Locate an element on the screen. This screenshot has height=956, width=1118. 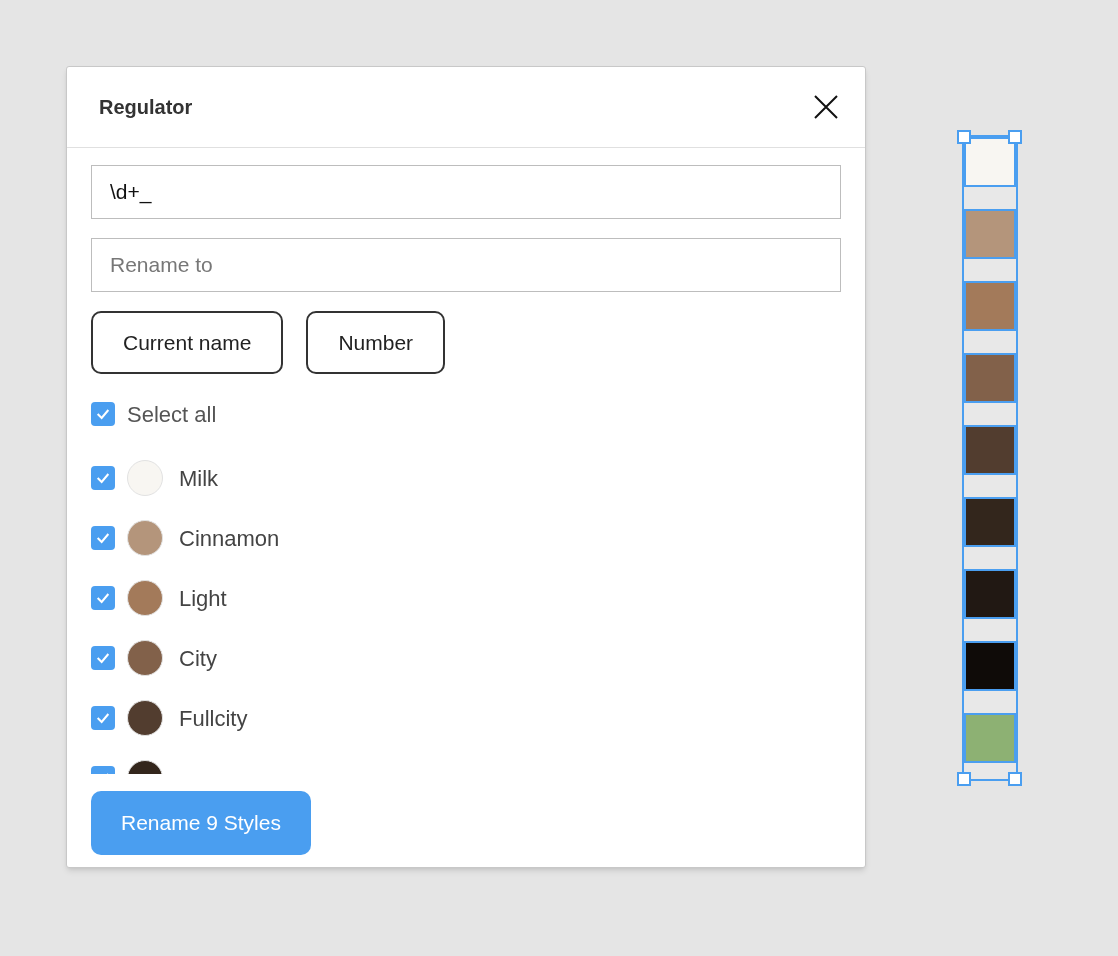
close-icon is located at coordinates (826, 107).